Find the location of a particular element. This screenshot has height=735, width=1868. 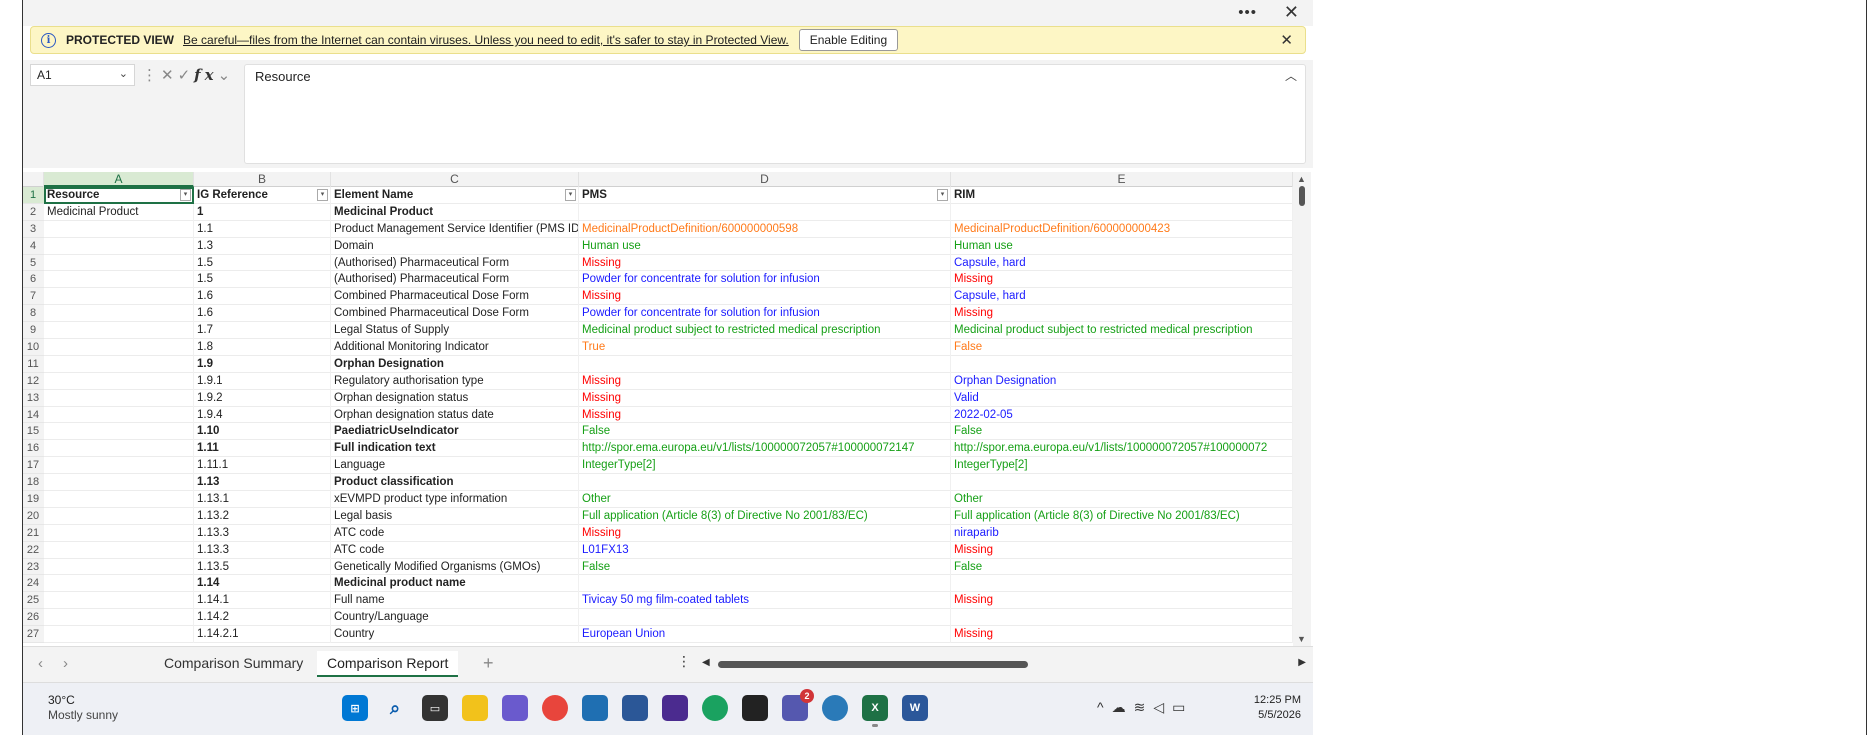

column-header-a: A is located at coordinates (119, 179).